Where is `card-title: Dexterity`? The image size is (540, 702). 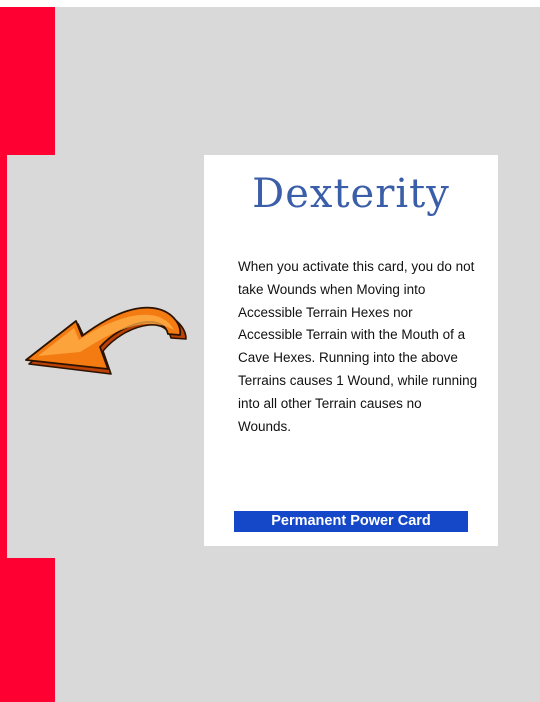 card-title: Dexterity is located at coordinates (351, 194).